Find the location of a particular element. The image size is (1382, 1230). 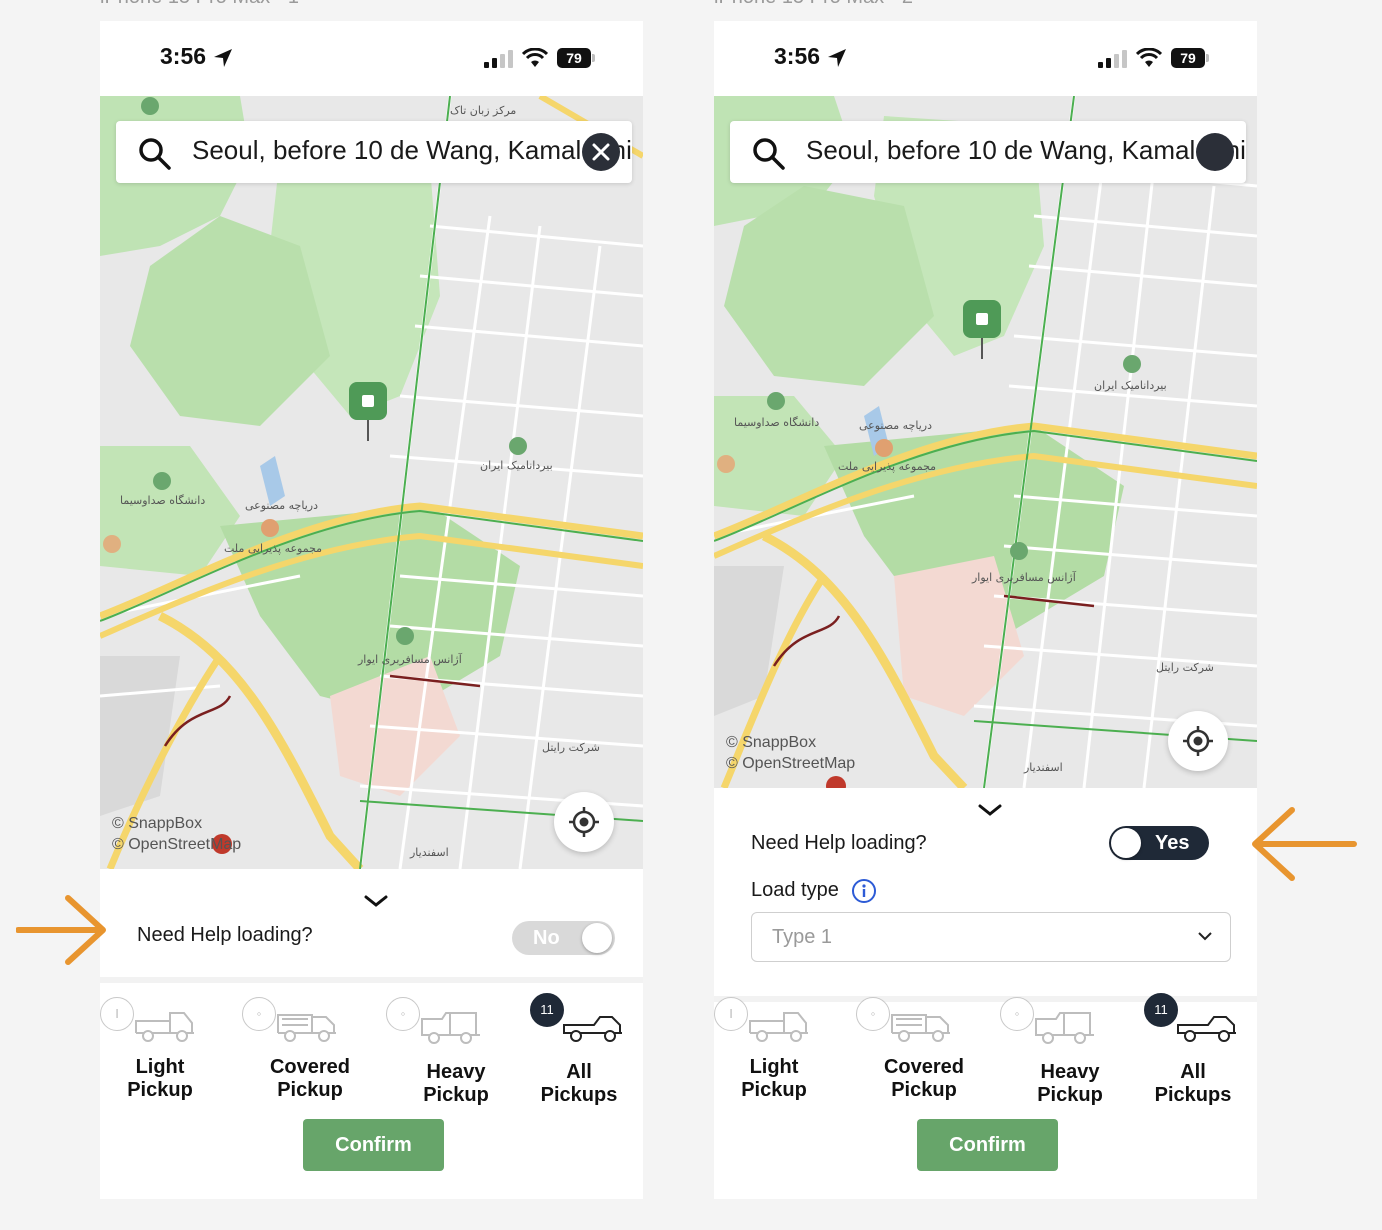

help-loading-toggle: Yes is located at coordinates (1159, 843).